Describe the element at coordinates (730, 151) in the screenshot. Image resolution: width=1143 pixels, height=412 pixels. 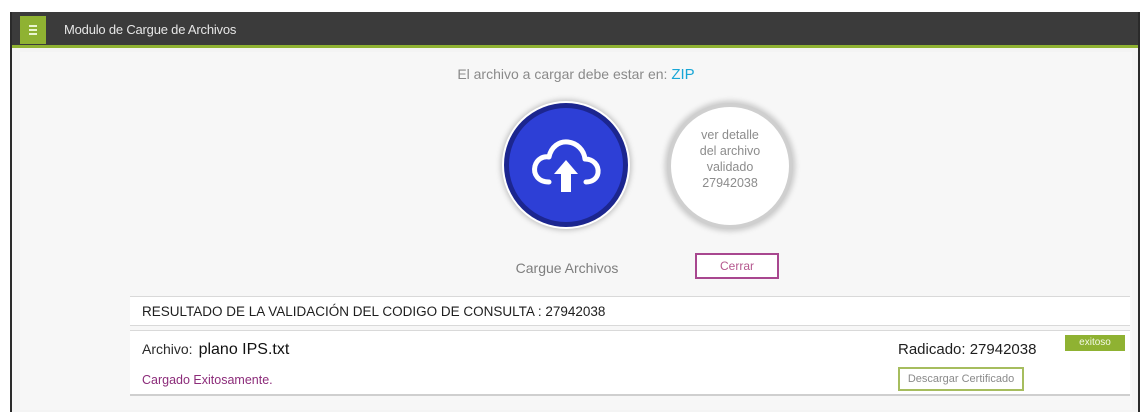
I see `detail-line: del archivo` at that location.